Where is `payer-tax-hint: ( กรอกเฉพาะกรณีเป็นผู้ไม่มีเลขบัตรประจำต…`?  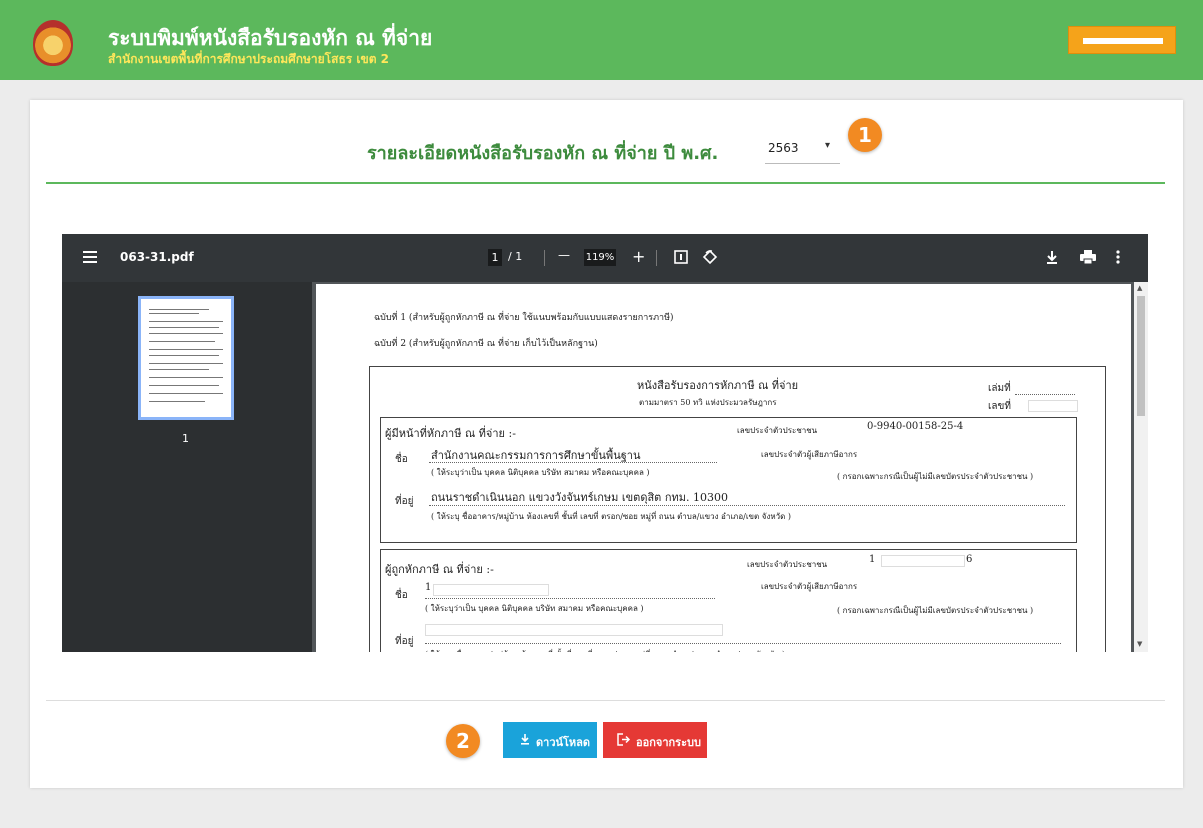 payer-tax-hint: ( กรอกเฉพาะกรณีเป็นผู้ไม่มีเลขบัตรประจำต… is located at coordinates (935, 476).